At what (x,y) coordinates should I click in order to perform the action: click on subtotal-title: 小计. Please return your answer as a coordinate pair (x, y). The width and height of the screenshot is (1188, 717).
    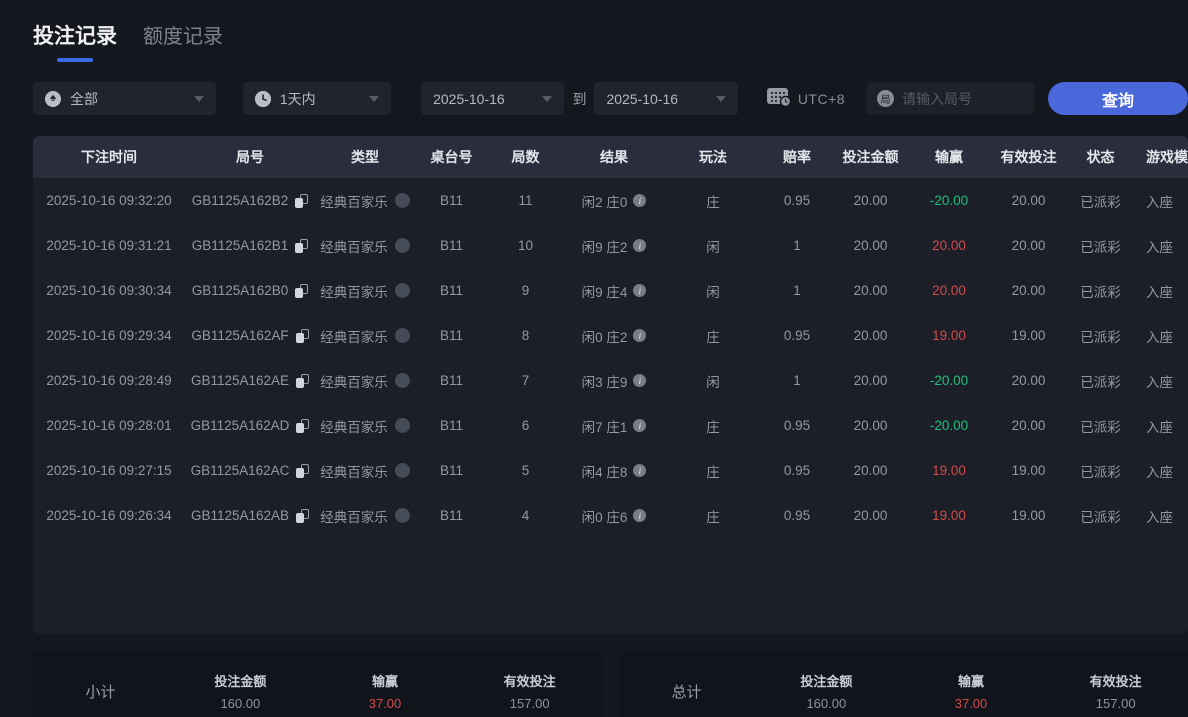
    Looking at the image, I should click on (100, 692).